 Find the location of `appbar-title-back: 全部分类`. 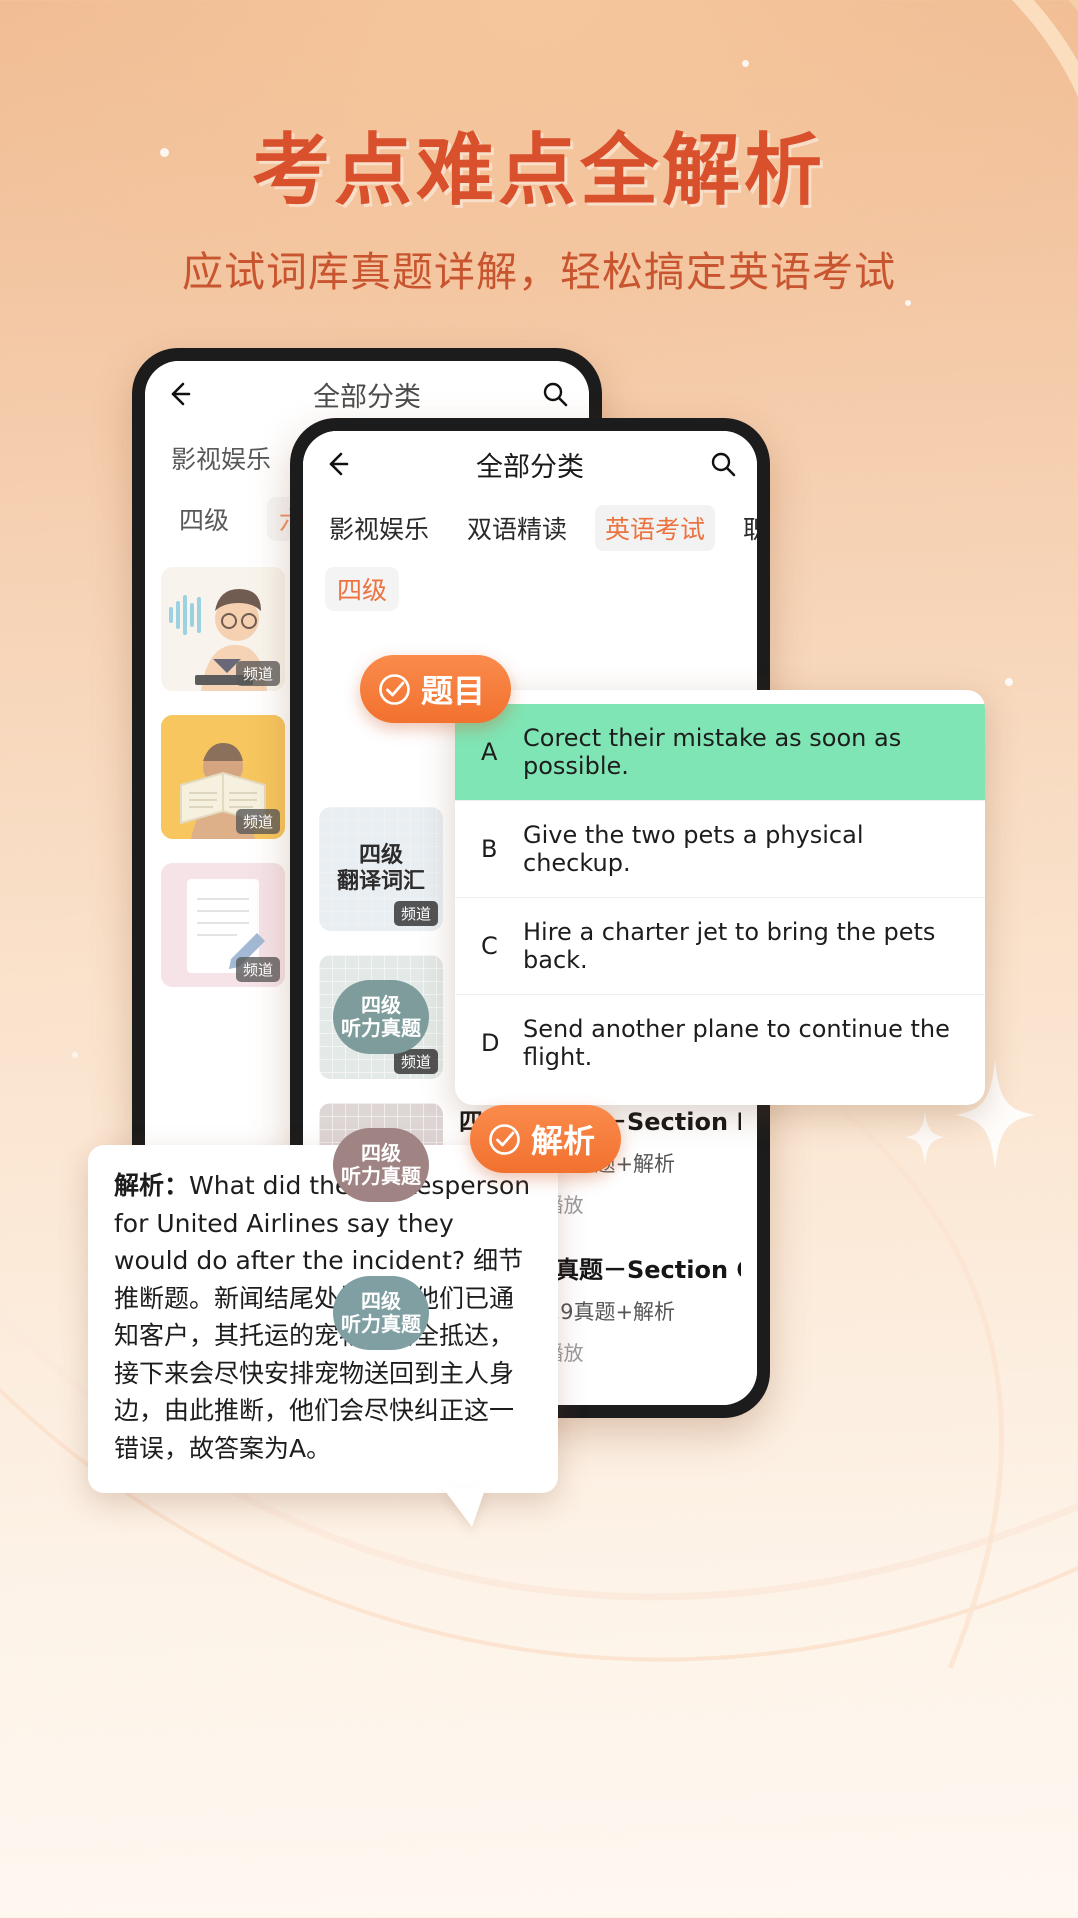

appbar-title-back: 全部分类 is located at coordinates (367, 397).